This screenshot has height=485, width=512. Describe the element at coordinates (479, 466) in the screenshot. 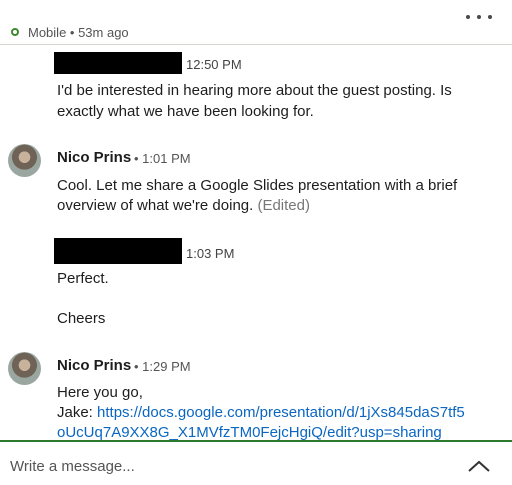

I see `chevron-up-icon` at that location.